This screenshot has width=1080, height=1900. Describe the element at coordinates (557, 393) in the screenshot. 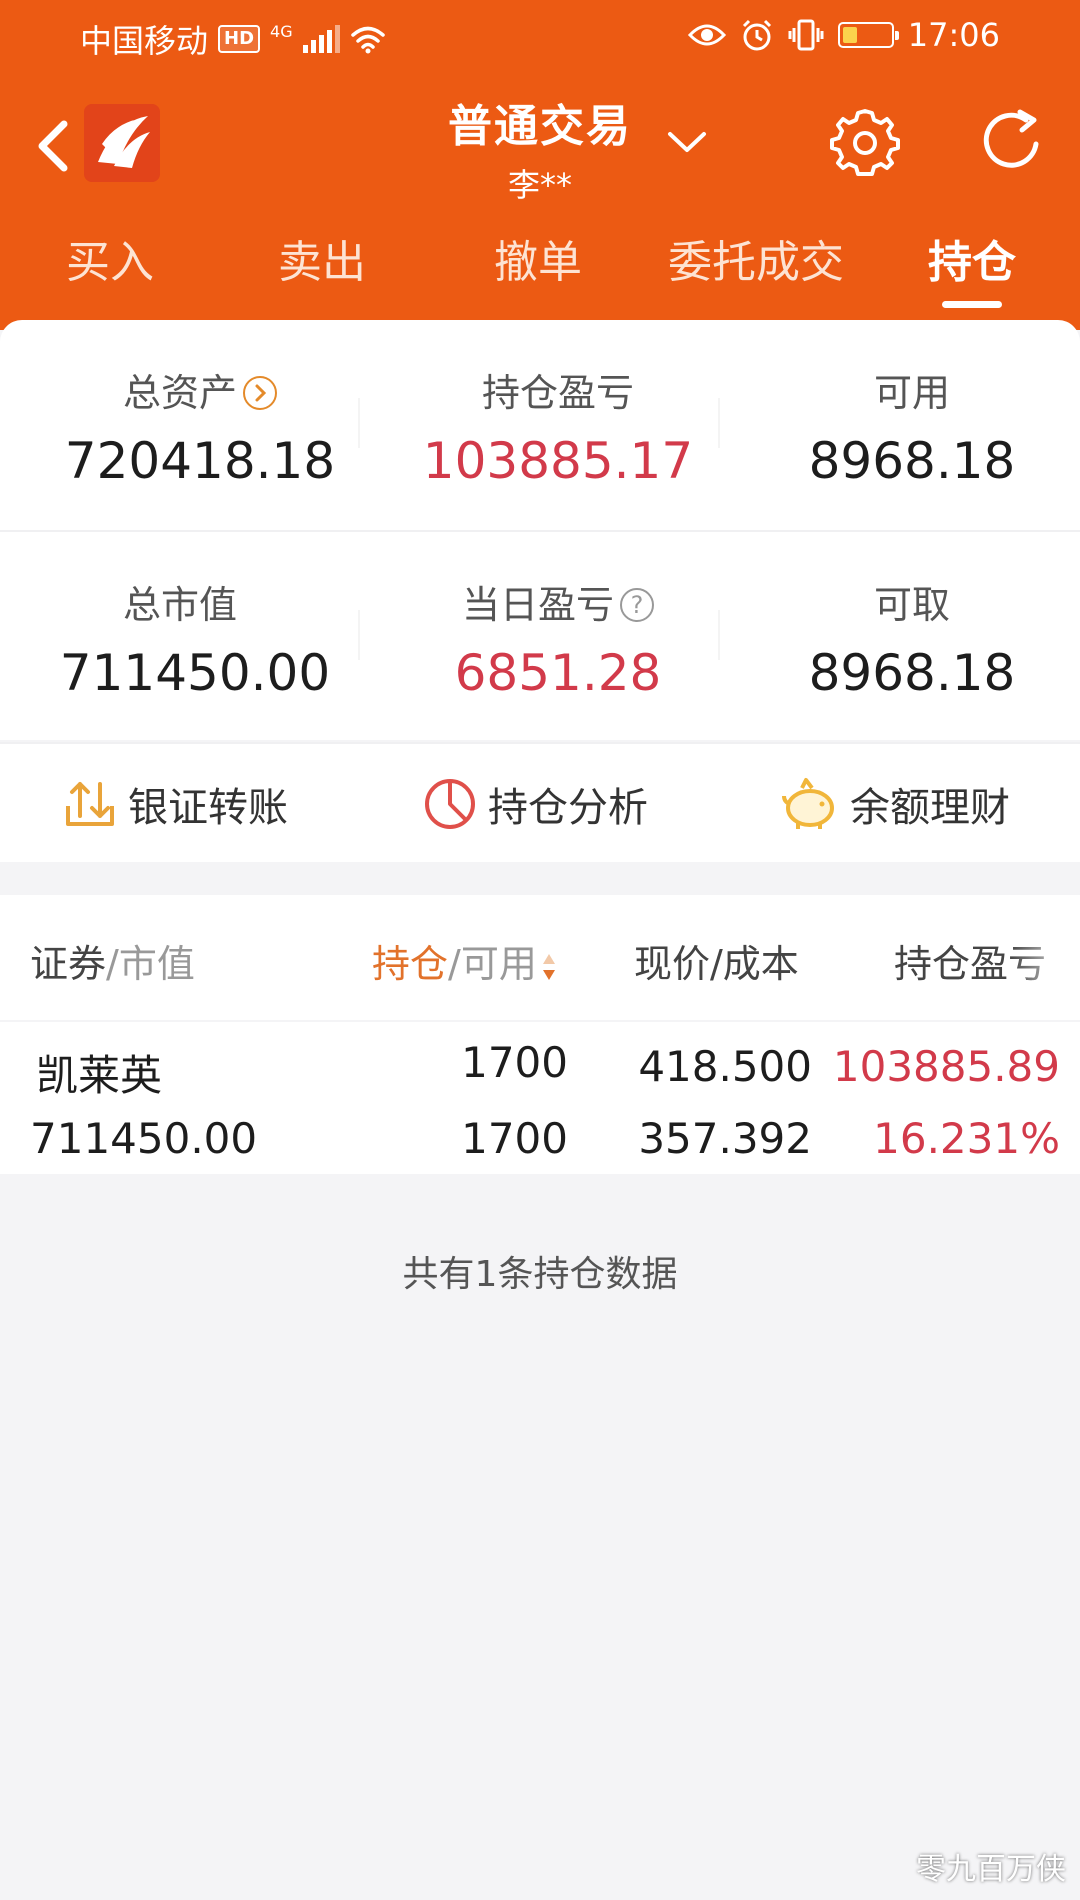

I see `position-pnl-label: 持仓盈亏` at that location.